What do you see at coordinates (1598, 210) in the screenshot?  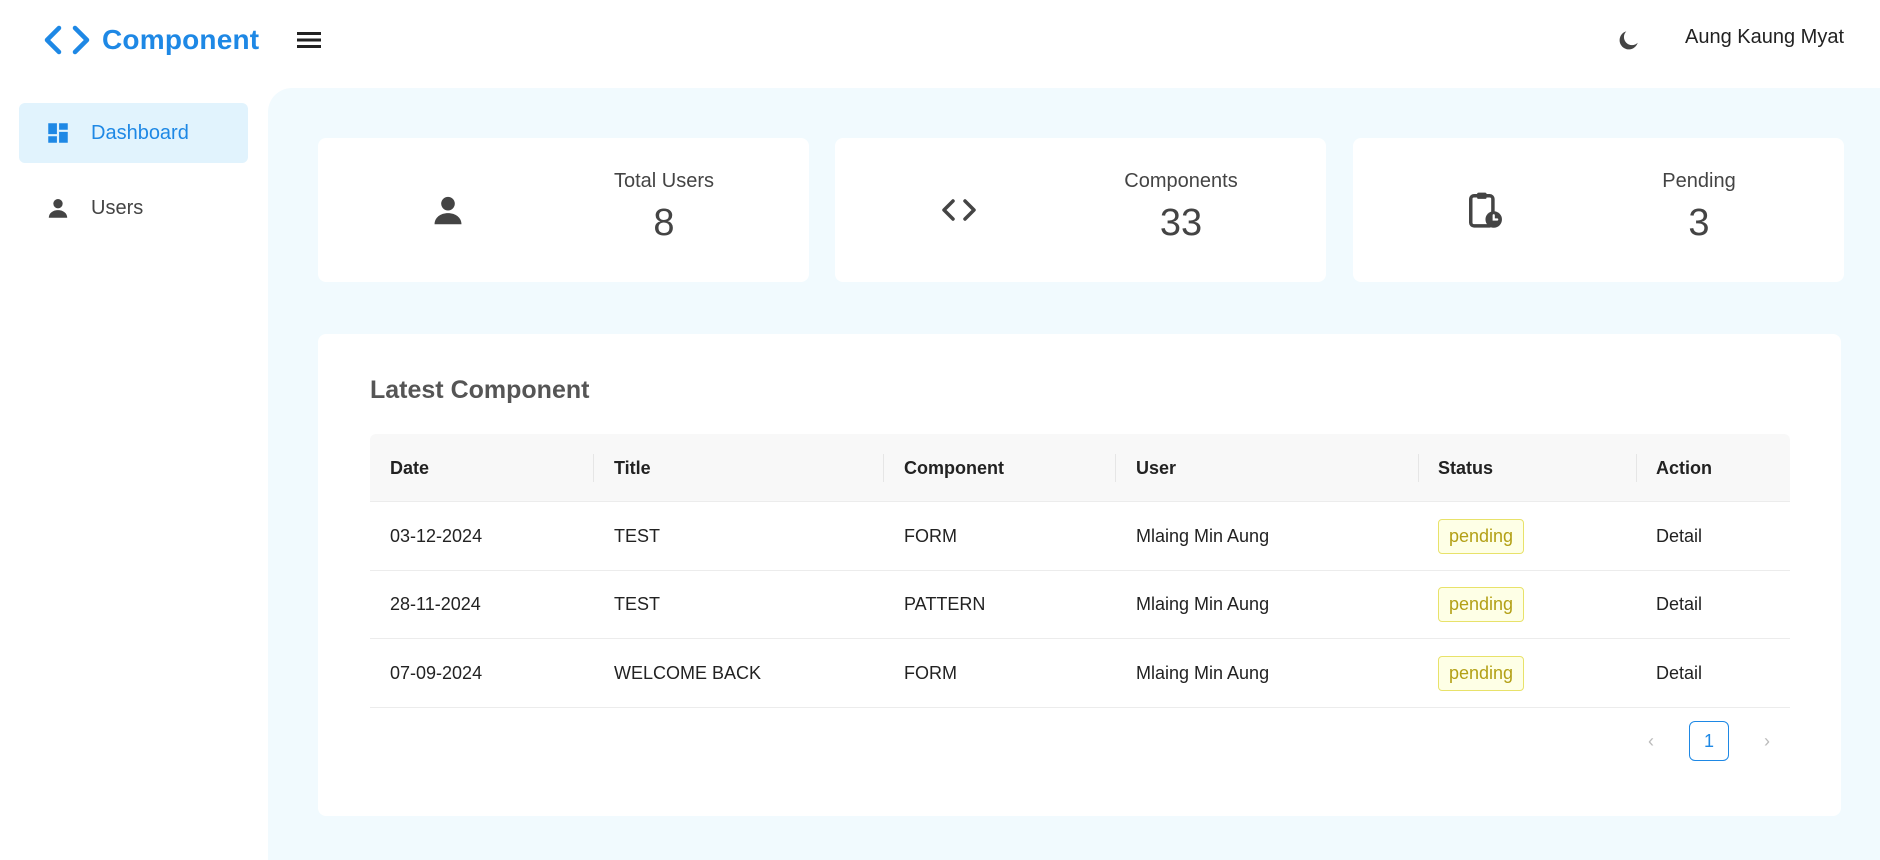 I see `stat-card-pending: Pending 3` at bounding box center [1598, 210].